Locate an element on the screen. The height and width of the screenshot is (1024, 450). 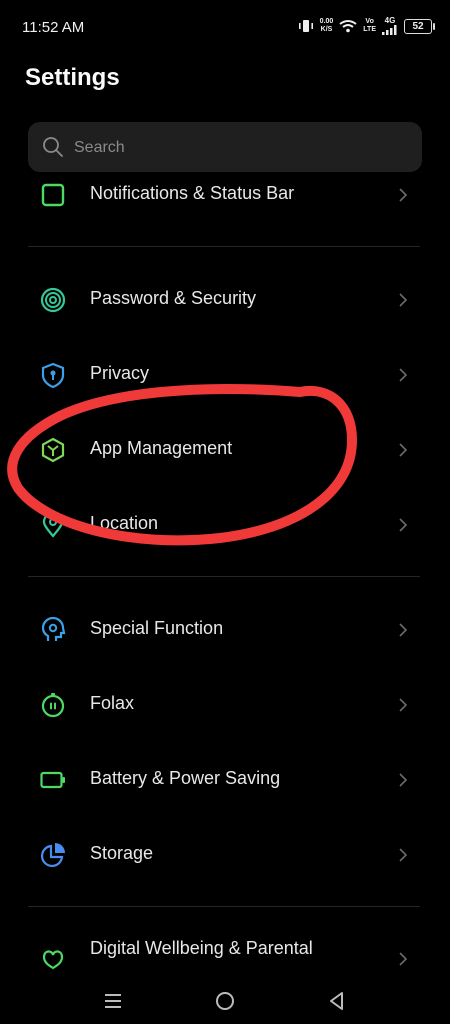
status-icons: 0.00 K/S Vo LTE 4G 52 is located at coordinates (366, 26).